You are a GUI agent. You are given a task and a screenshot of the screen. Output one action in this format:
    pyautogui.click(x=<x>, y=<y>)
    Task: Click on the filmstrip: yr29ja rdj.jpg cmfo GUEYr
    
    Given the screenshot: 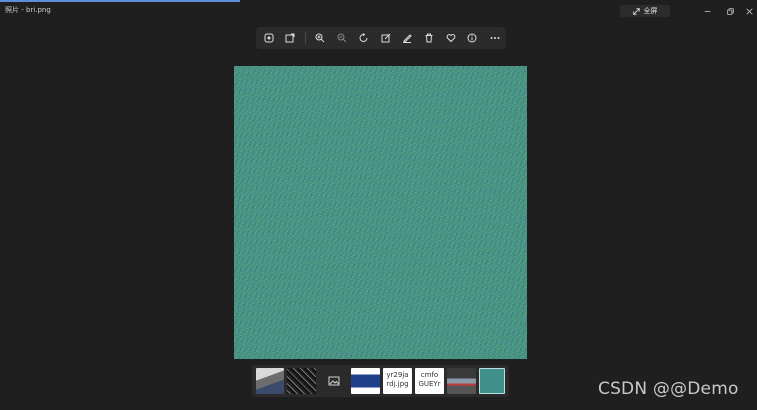 What is the action you would take?
    pyautogui.click(x=380, y=381)
    